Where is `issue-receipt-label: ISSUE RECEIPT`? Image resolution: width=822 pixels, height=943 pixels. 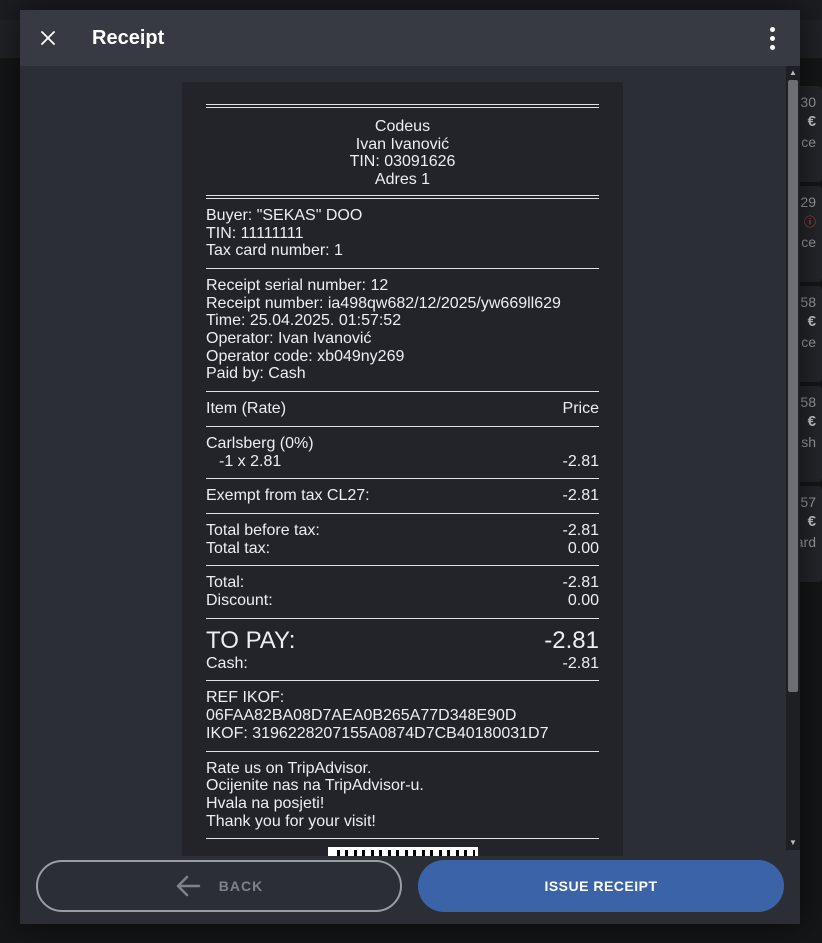 issue-receipt-label: ISSUE RECEIPT is located at coordinates (601, 886).